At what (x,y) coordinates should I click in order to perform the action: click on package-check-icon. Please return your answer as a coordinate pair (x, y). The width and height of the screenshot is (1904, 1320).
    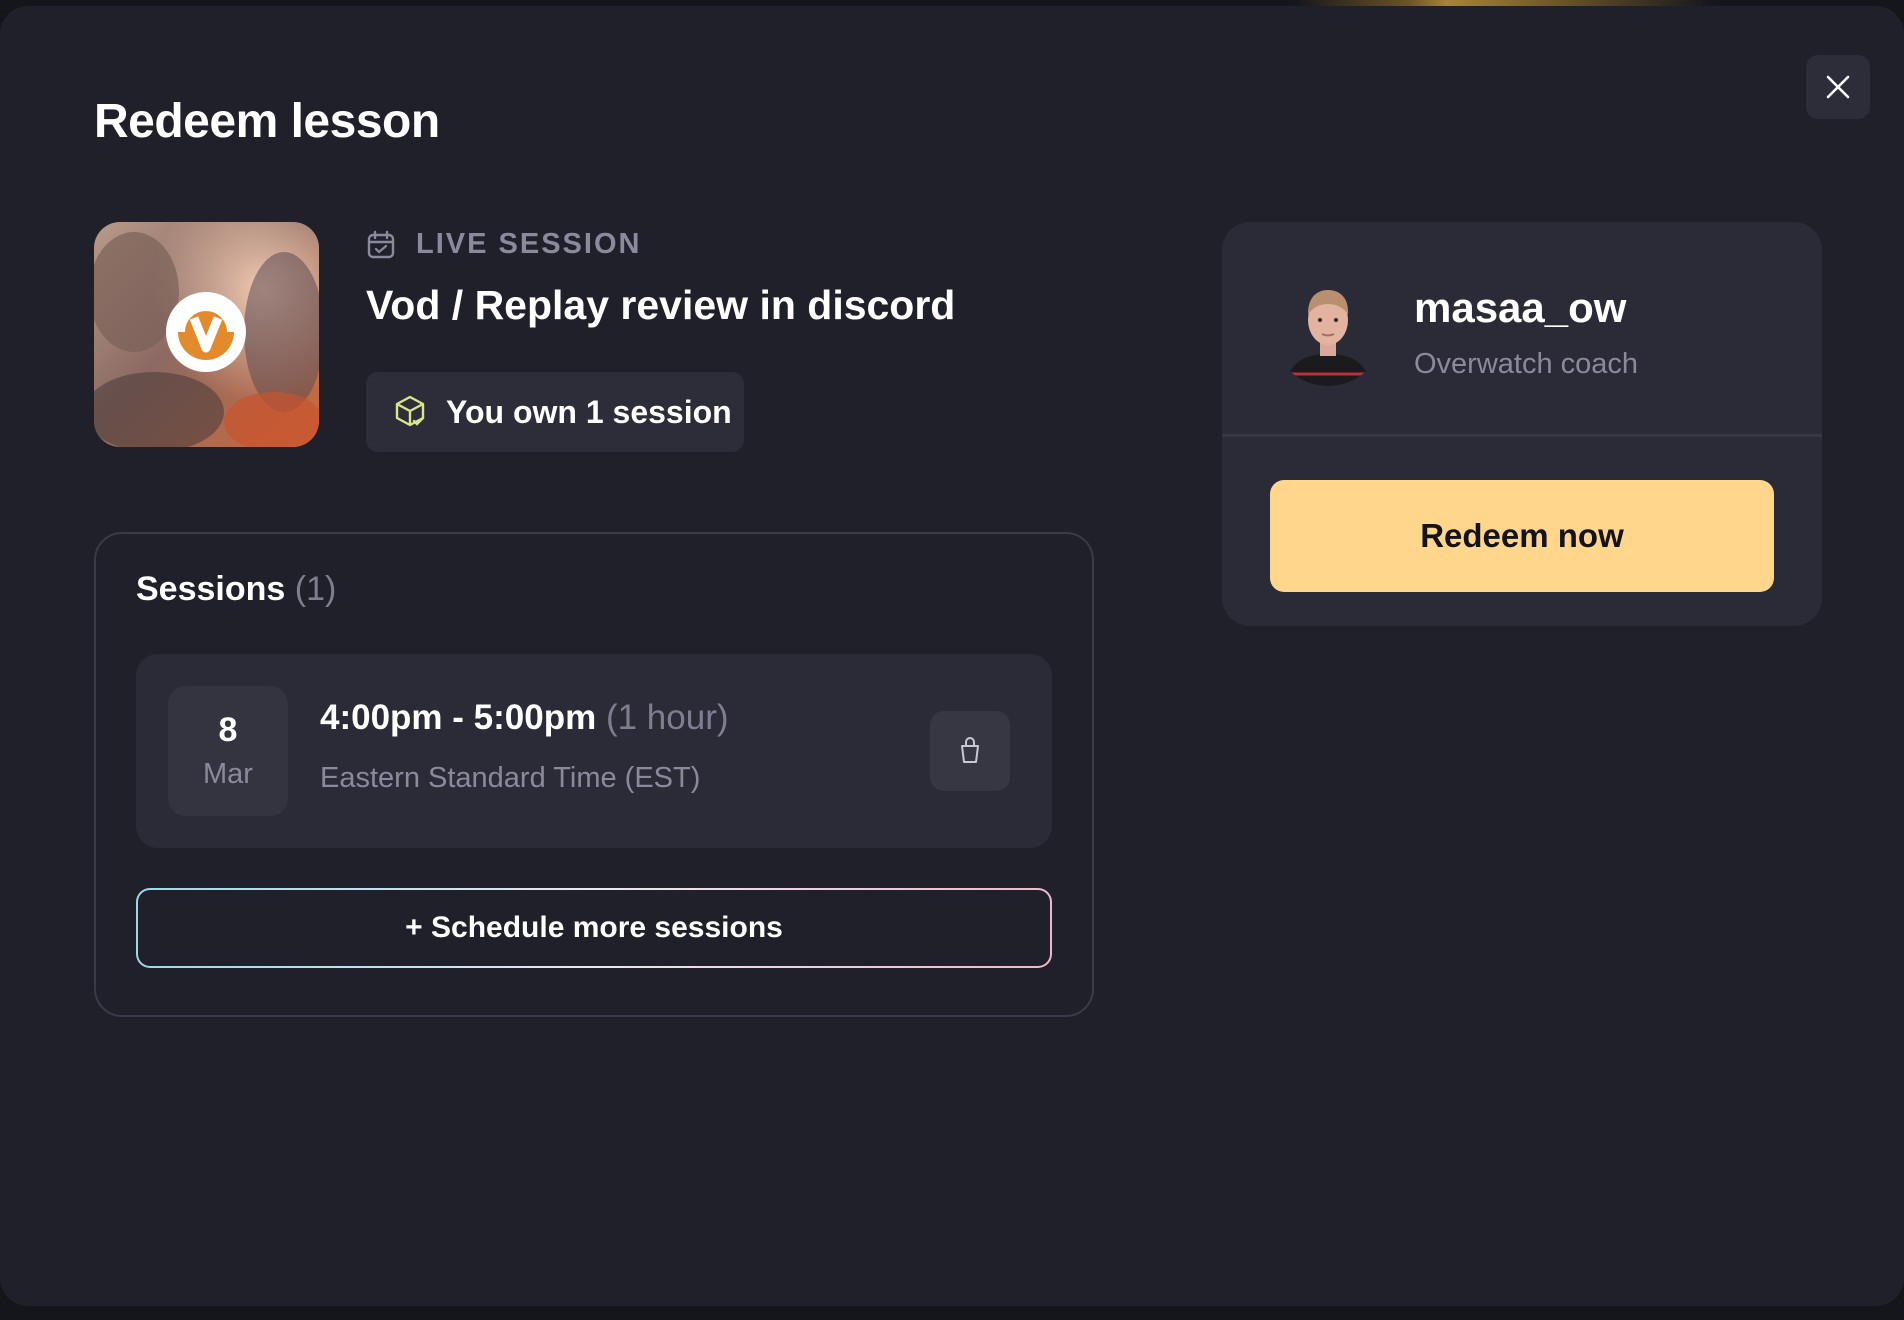
    Looking at the image, I should click on (410, 411).